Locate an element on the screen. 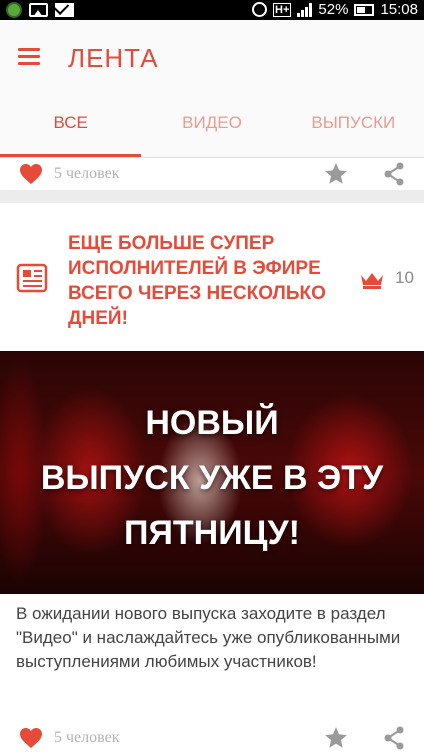 Image resolution: width=424 pixels, height=754 pixels. app-notification-icon is located at coordinates (14, 10).